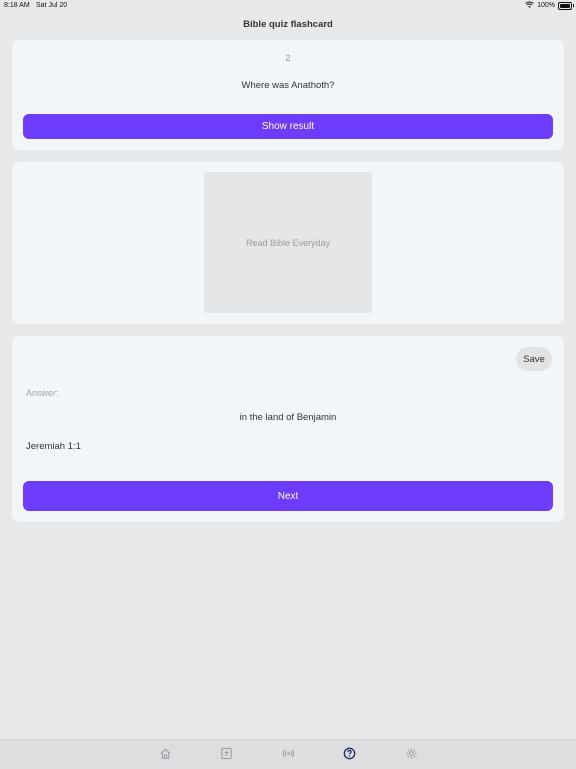  I want to click on page-title: Bible quiz flashcard, so click(288, 24).